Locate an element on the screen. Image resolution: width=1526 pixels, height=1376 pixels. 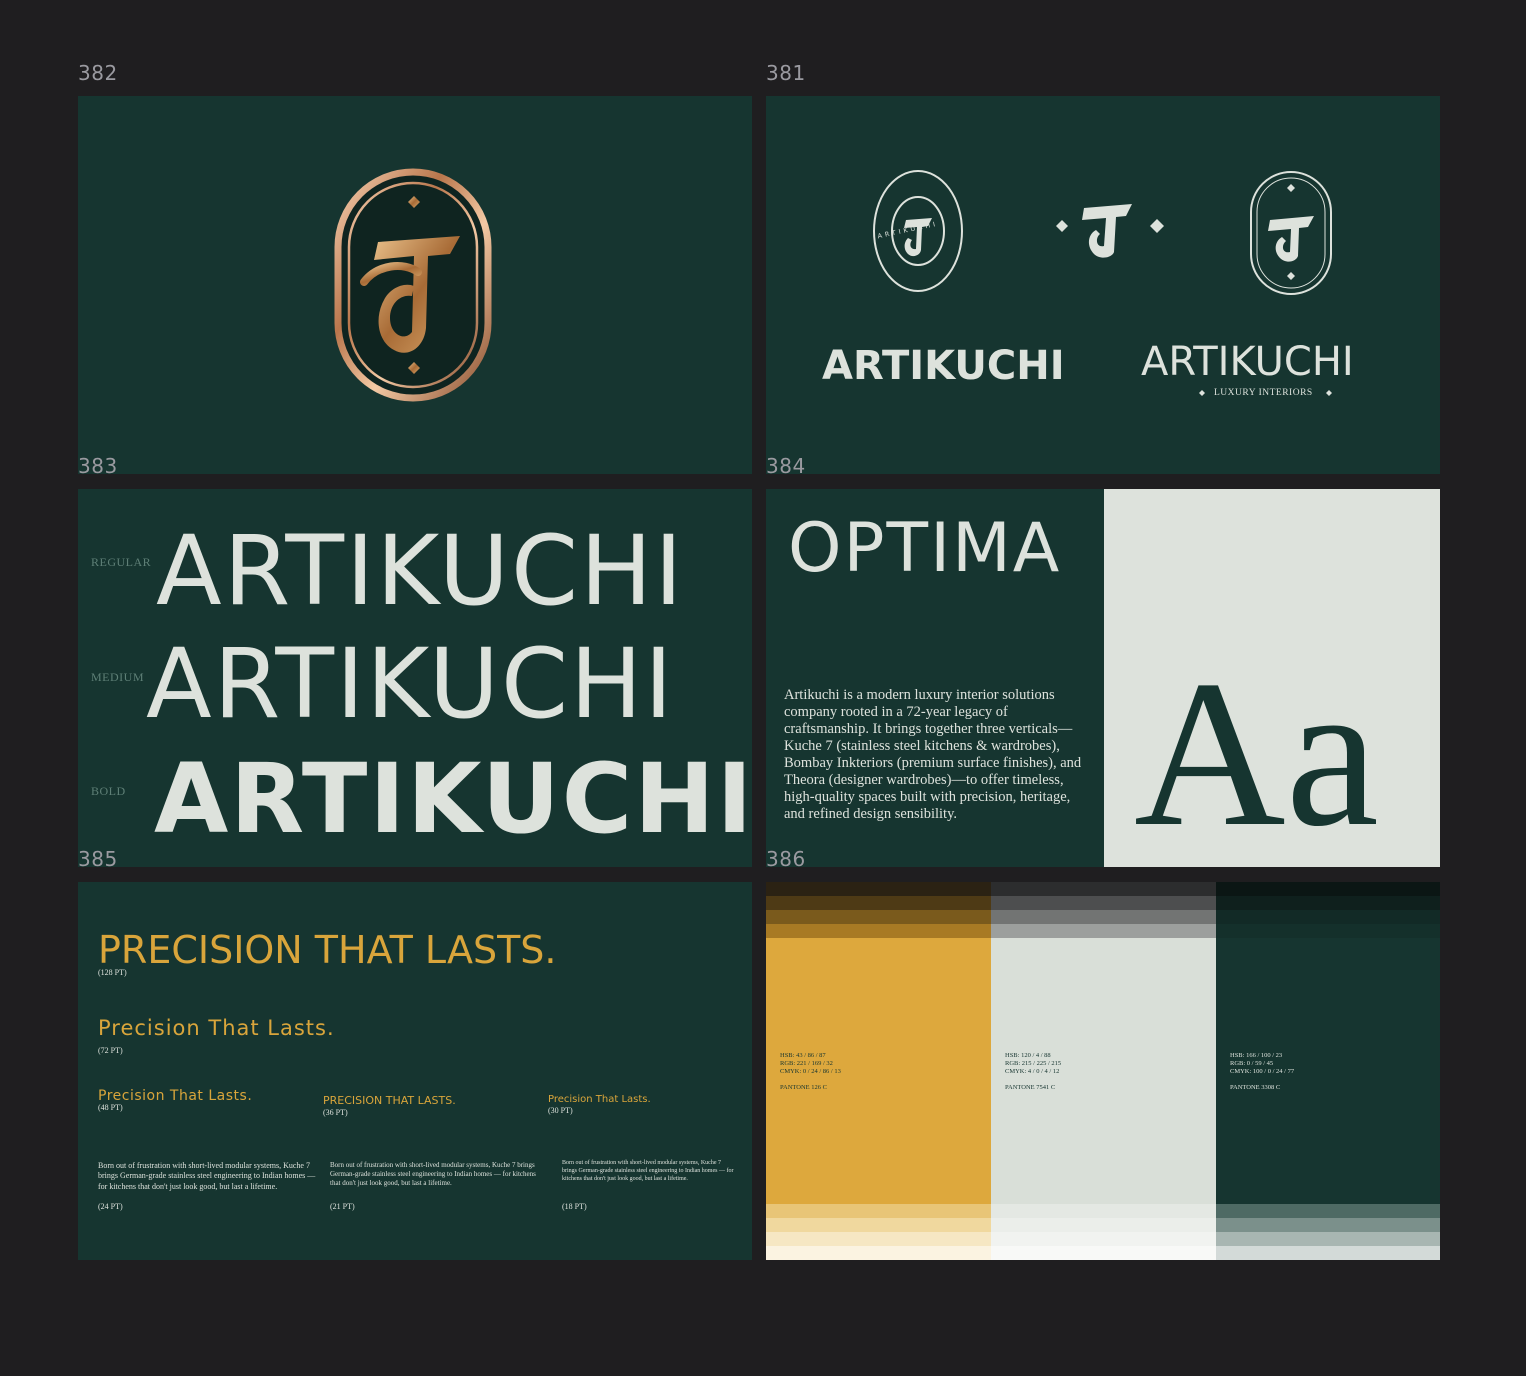
weight-word-medium: ARTIKUCHI is located at coordinates (410, 684).